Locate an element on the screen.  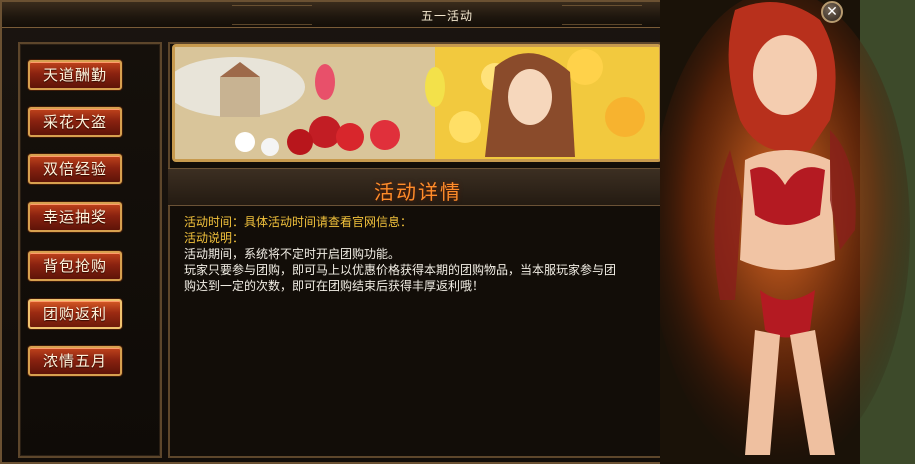
detail-header-title: 活动详情 is located at coordinates (418, 192).